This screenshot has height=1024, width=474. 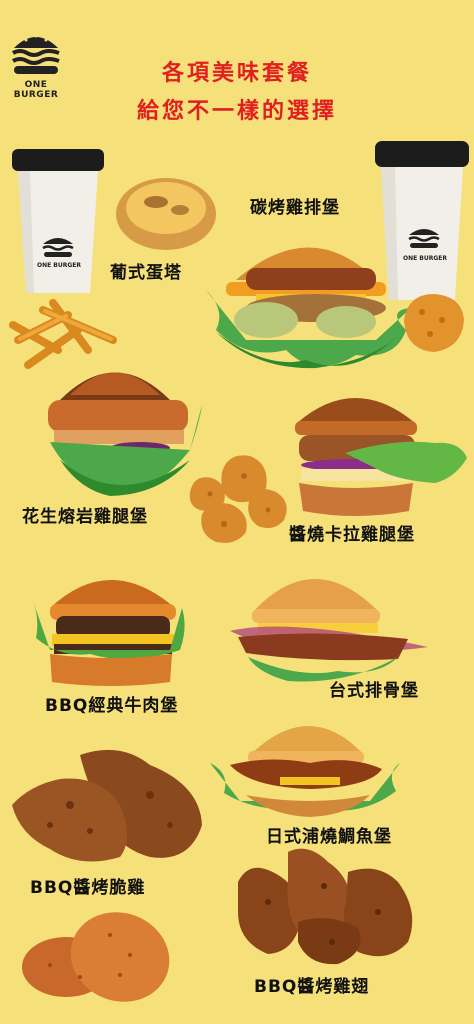 What do you see at coordinates (88, 888) in the screenshot?
I see `label-bbq-crispy-chicken: BBQ醬烤脆雞` at bounding box center [88, 888].